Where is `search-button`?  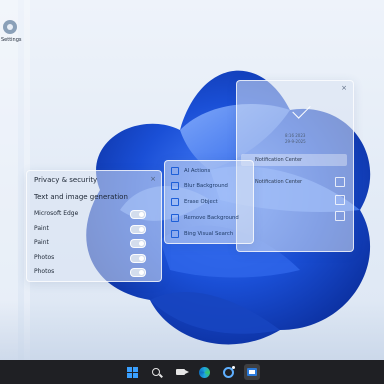 search-button is located at coordinates (156, 372).